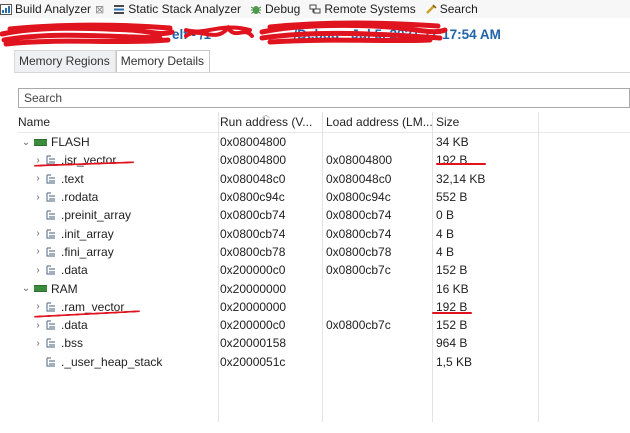  Describe the element at coordinates (253, 343) in the screenshot. I see `run-address-cell: 0x20000158` at that location.